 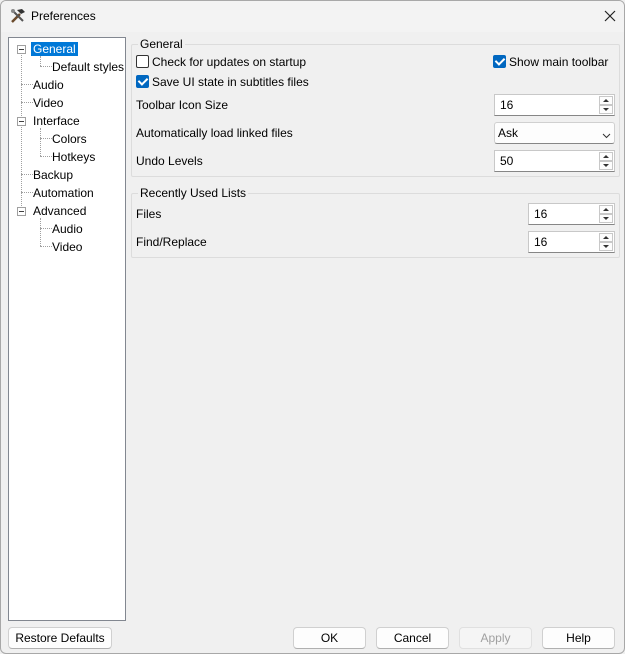 I want to click on check-updates-label: Check for updates on startup, so click(x=229, y=62).